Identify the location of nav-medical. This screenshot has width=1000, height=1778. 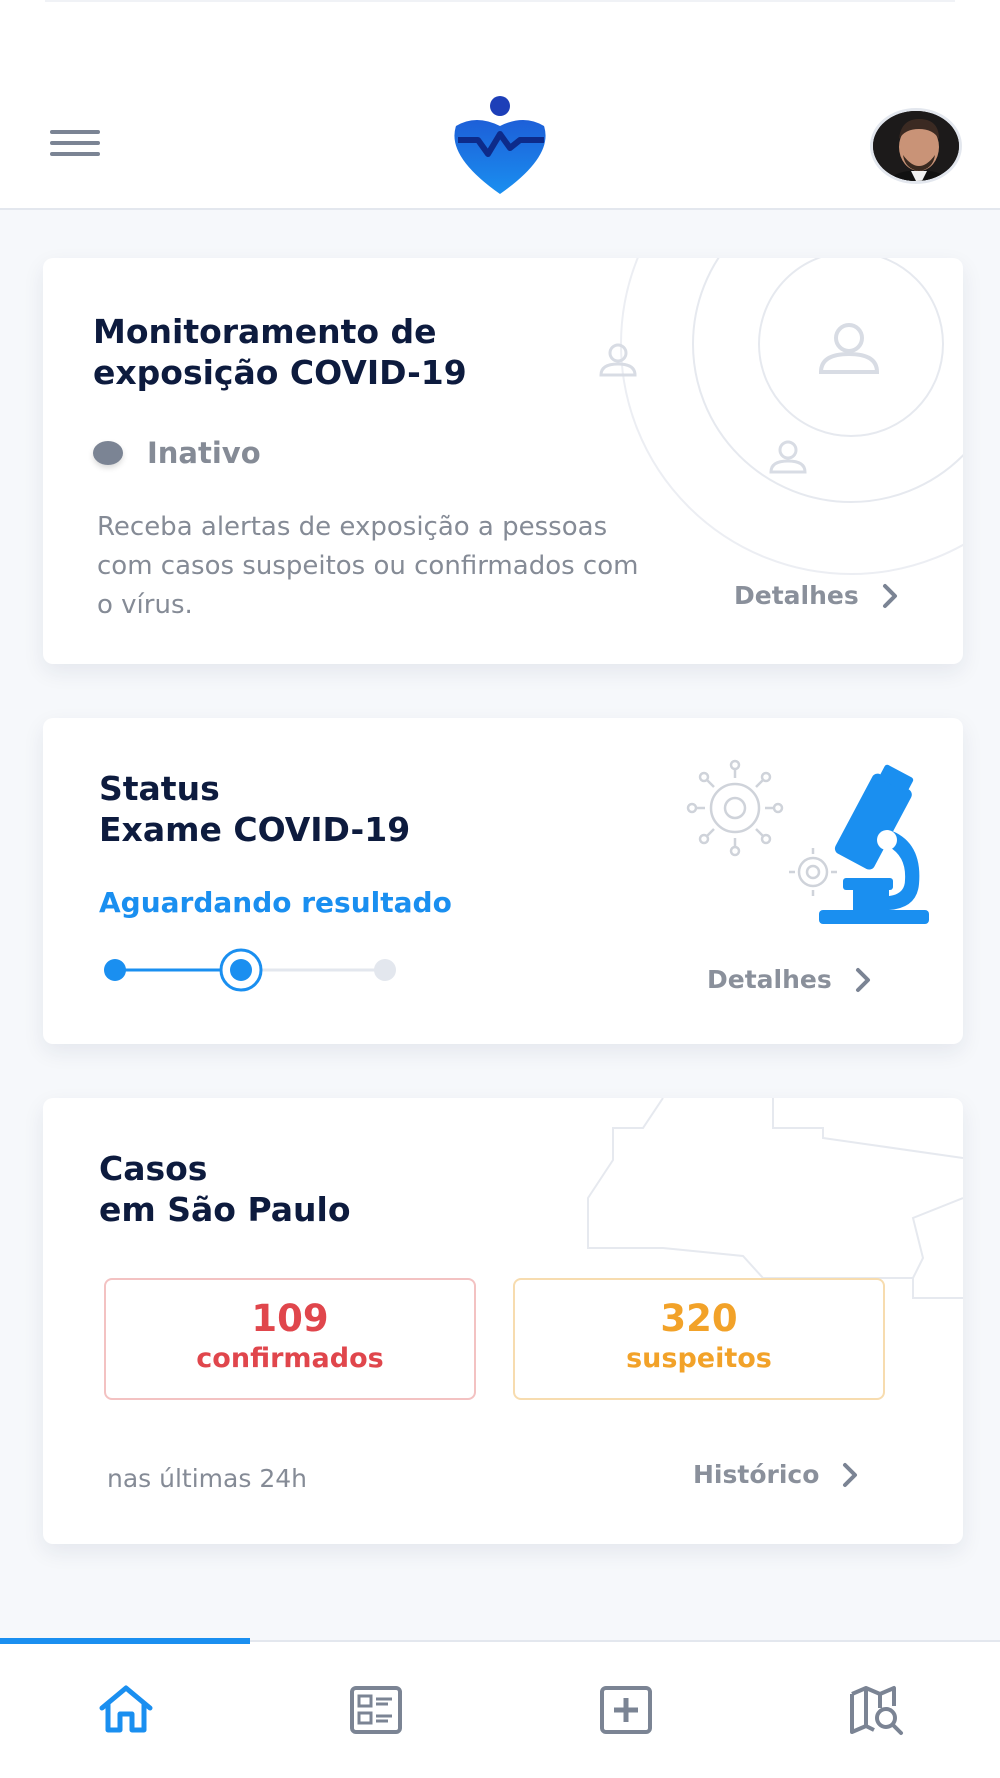
(626, 1710).